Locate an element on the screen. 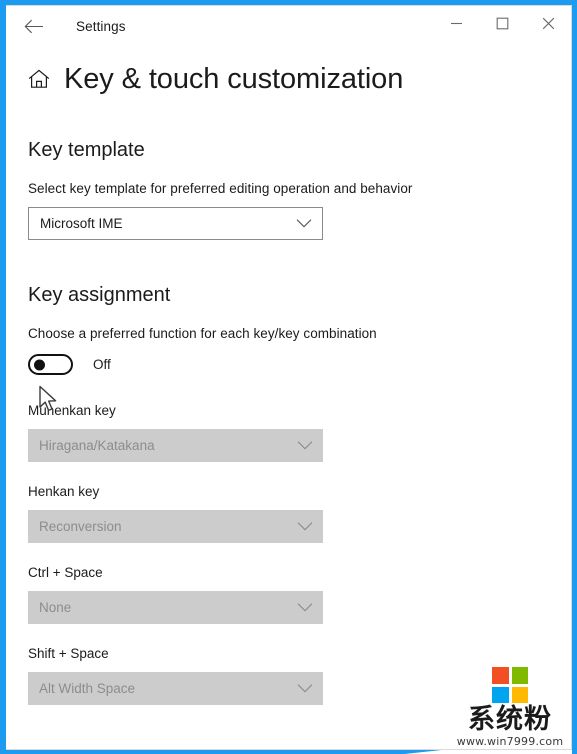 This screenshot has width=577, height=754. key-assignment-toggle is located at coordinates (50, 364).